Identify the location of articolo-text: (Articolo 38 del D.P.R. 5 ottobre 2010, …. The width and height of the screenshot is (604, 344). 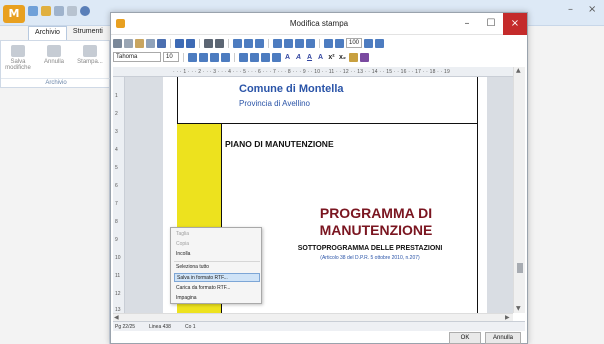
(370, 258).